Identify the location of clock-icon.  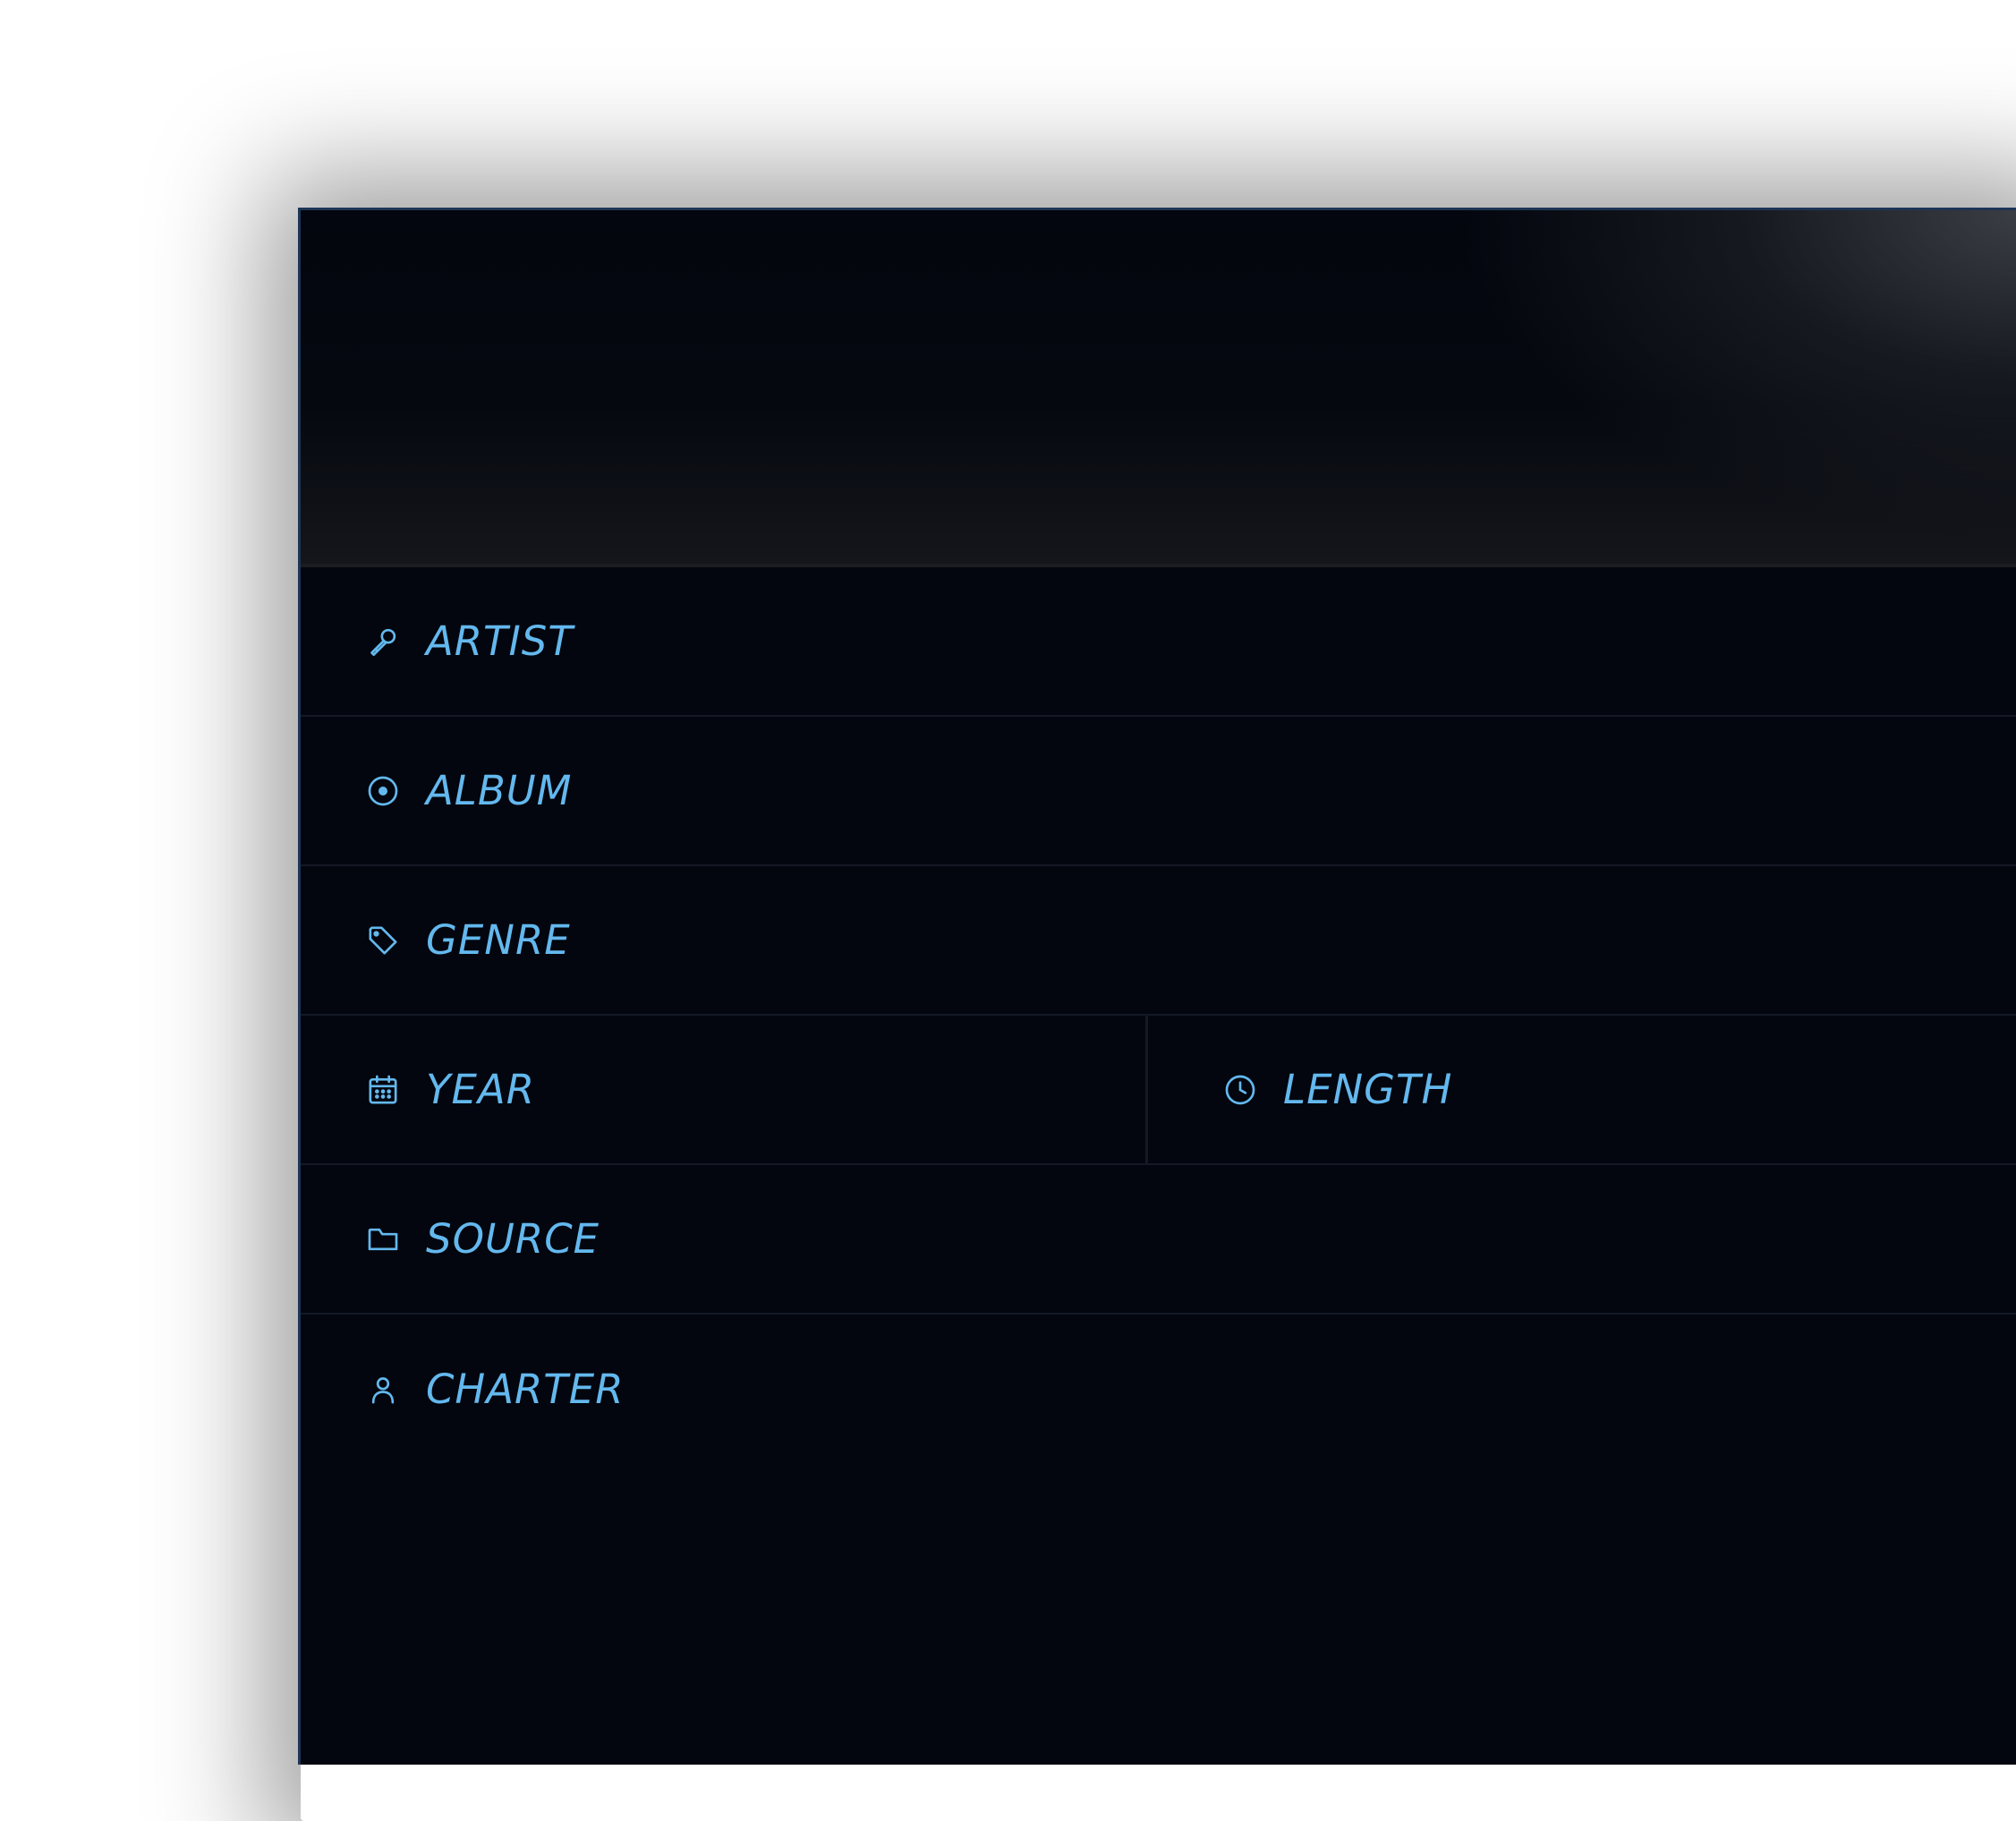
(1240, 1090).